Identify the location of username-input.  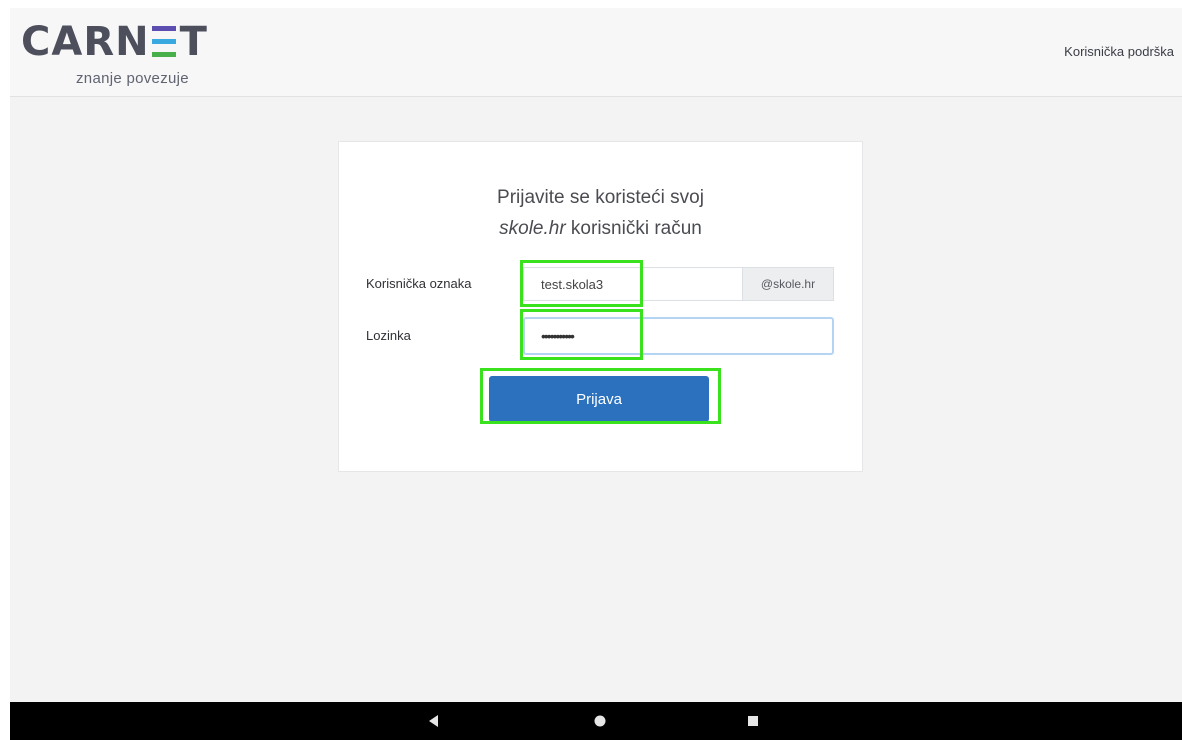
(632, 284).